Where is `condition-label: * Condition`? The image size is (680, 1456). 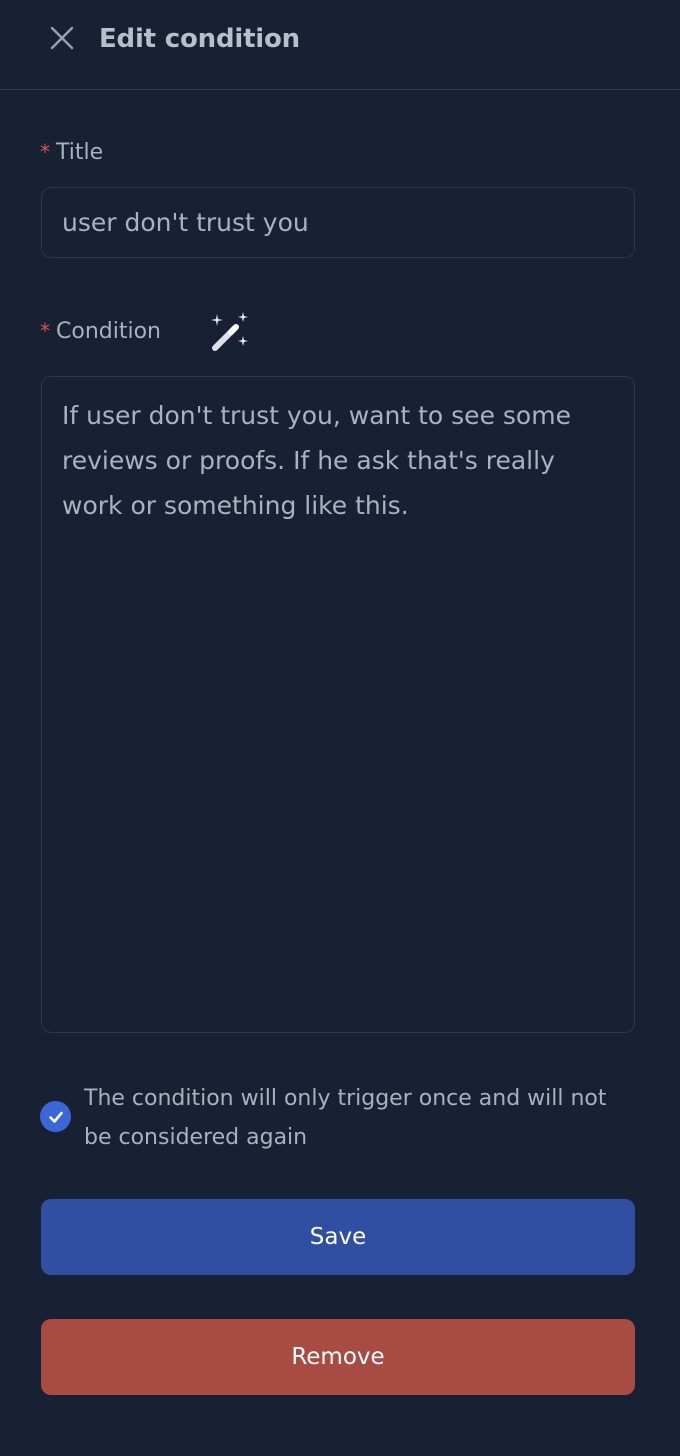 condition-label: * Condition is located at coordinates (100, 331).